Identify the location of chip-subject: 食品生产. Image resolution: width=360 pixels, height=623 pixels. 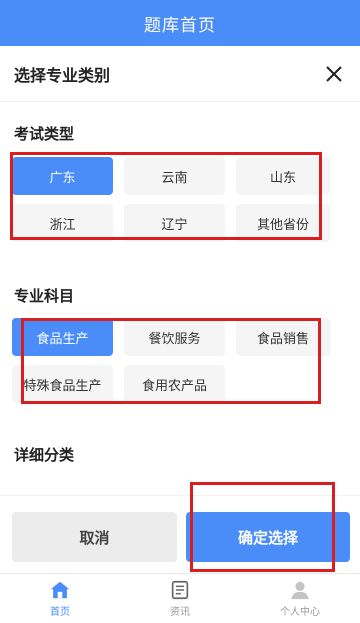
(62, 337).